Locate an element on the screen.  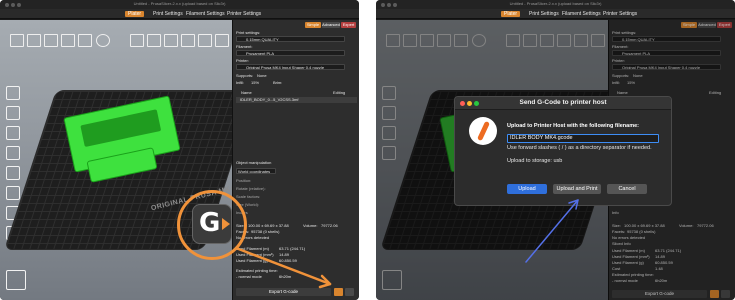
callout-connector-arrow is located at coordinates (283, 267).